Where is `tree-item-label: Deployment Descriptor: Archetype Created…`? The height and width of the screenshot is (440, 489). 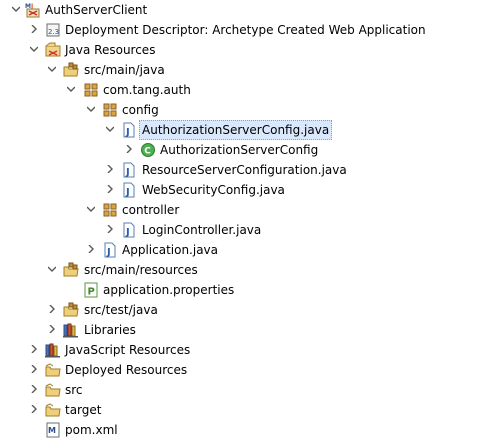
tree-item-label: Deployment Descriptor: Archetype Created… is located at coordinates (245, 30).